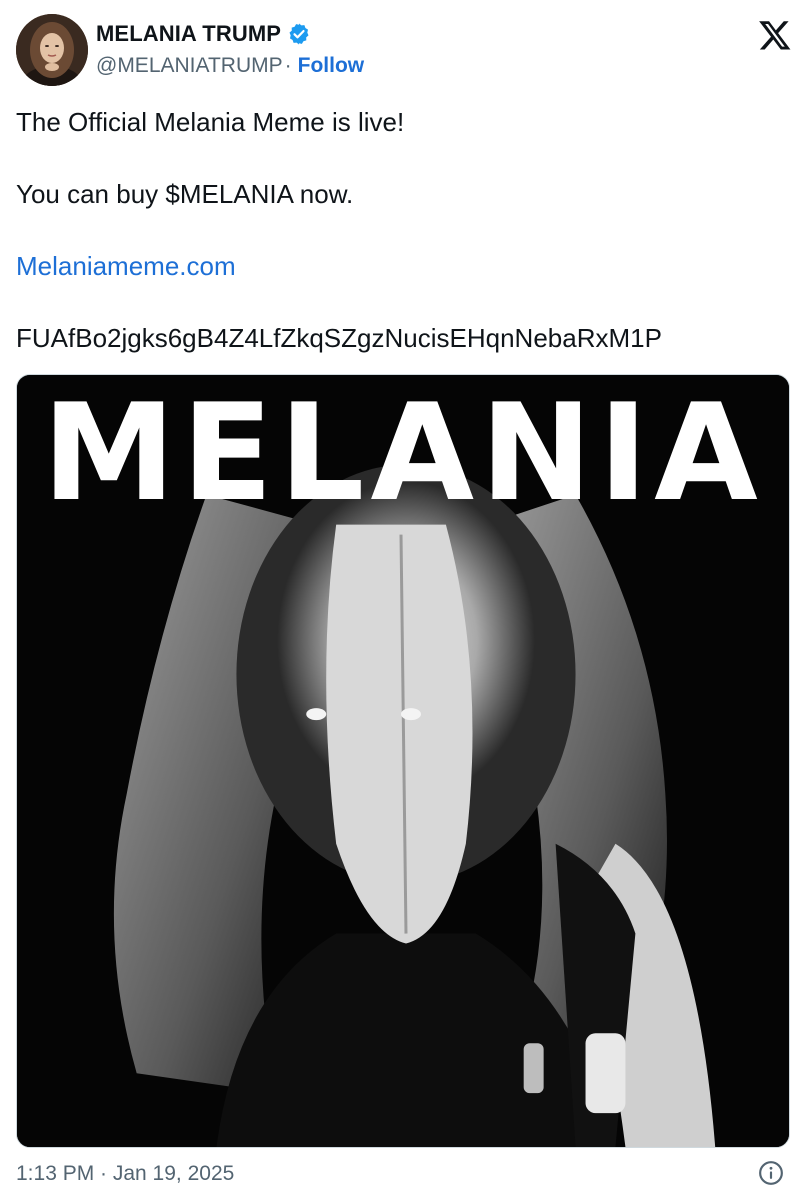 This screenshot has width=812, height=1198. I want to click on author-handle: @MELANIATRUMP, so click(189, 66).